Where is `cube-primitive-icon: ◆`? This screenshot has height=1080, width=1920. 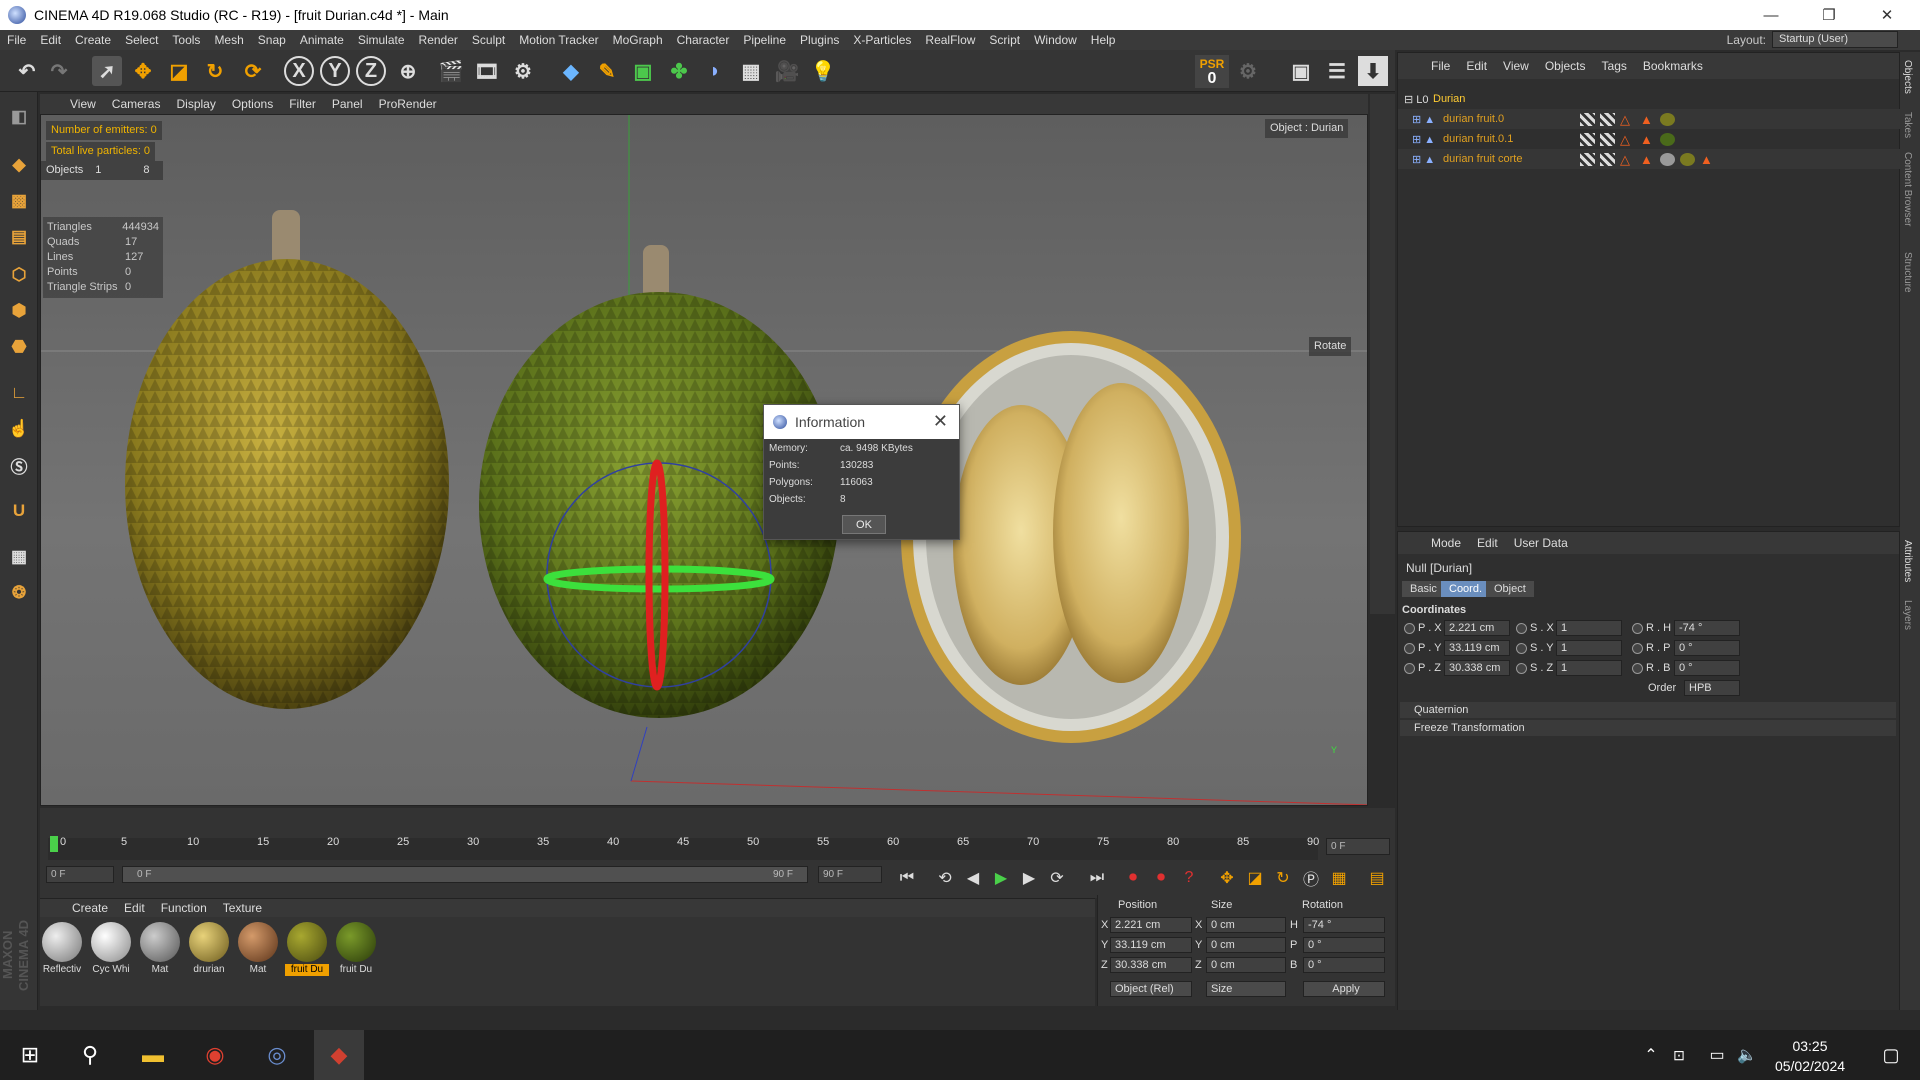
cube-primitive-icon: ◆ is located at coordinates (571, 71).